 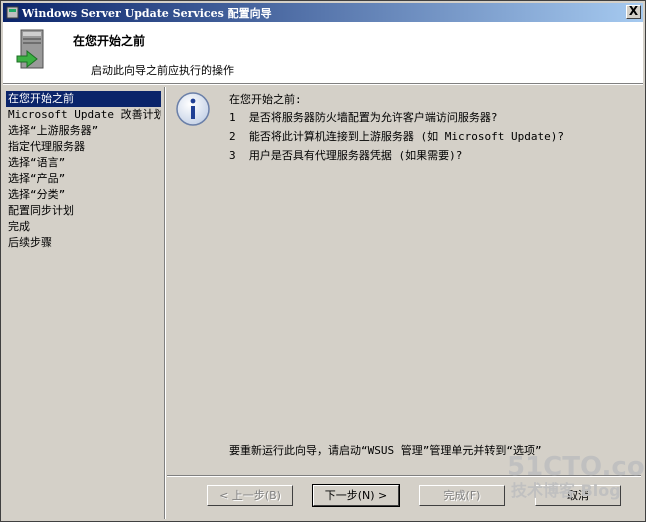 I want to click on nav-step-classifications: 选择“分类”, so click(x=83, y=195).